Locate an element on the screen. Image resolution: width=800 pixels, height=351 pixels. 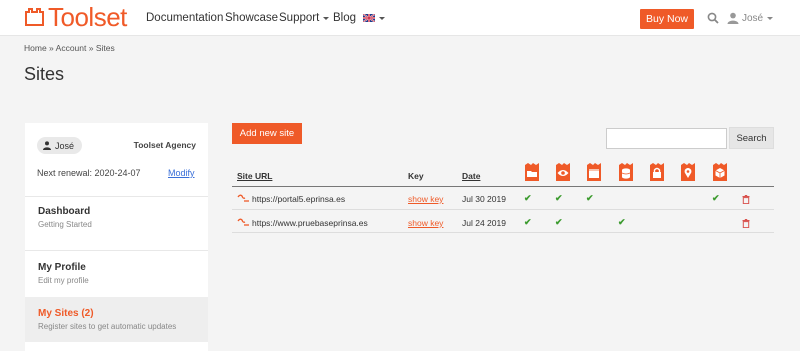
eye-icon is located at coordinates (563, 172).